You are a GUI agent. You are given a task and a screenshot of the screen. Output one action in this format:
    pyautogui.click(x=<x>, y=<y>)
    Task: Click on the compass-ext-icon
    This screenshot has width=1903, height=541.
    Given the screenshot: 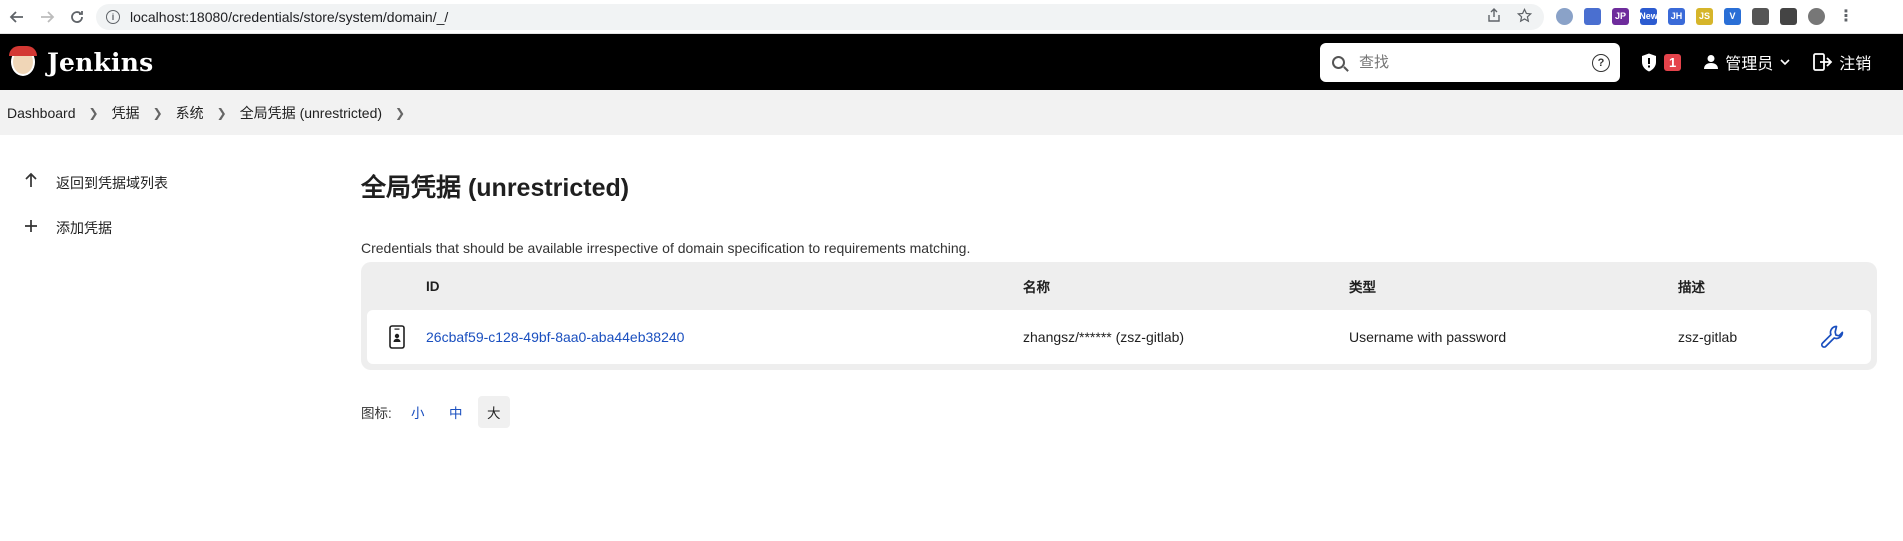 What is the action you would take?
    pyautogui.click(x=1592, y=16)
    